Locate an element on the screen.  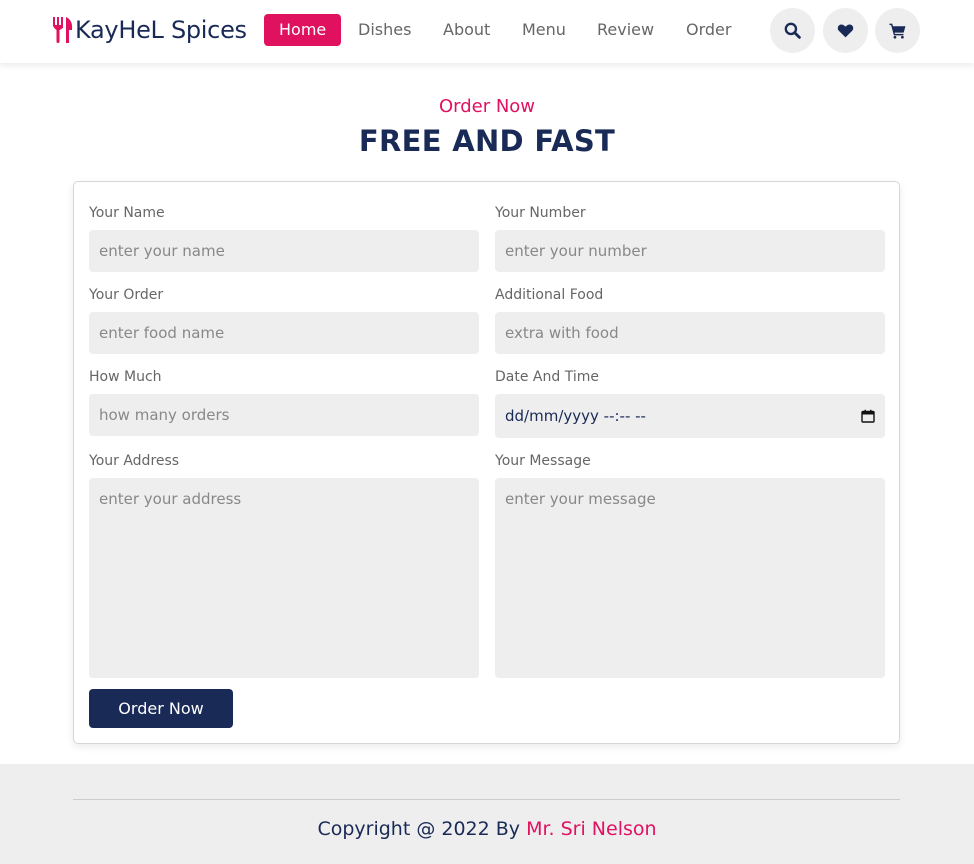
additional-food-input: extra with food is located at coordinates (690, 333).